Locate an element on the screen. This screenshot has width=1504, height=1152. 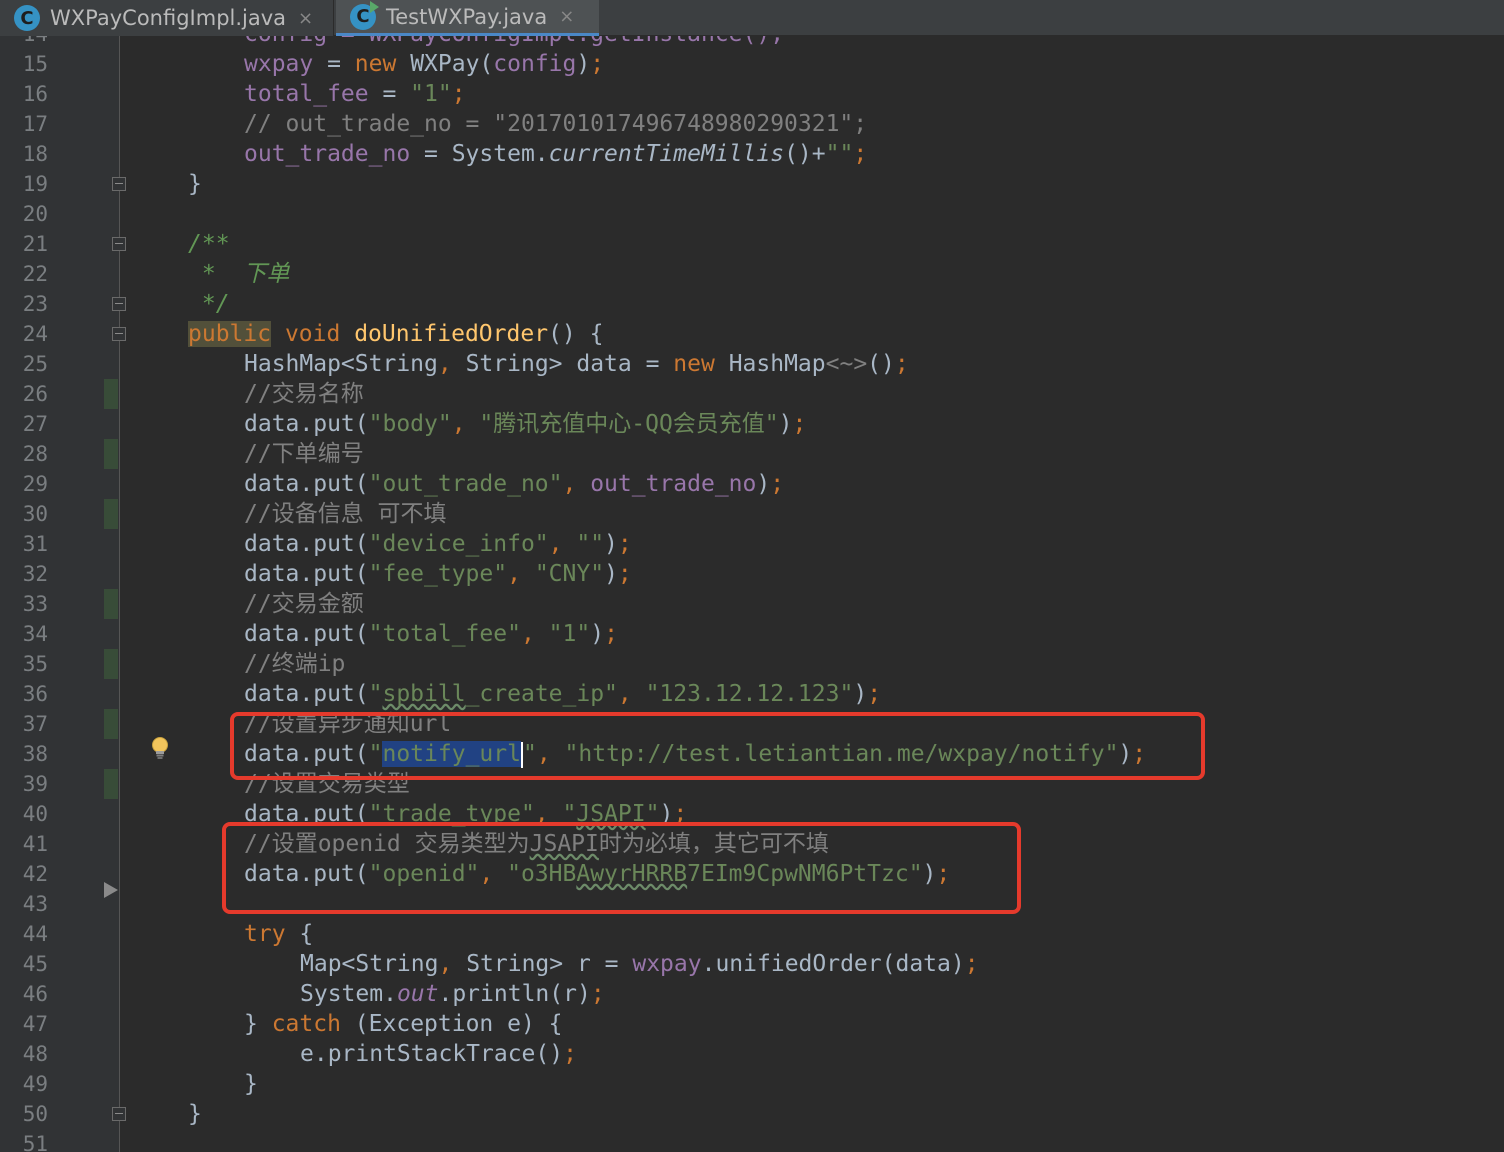
tab-label: TestWXPay.java is located at coordinates (467, 16).